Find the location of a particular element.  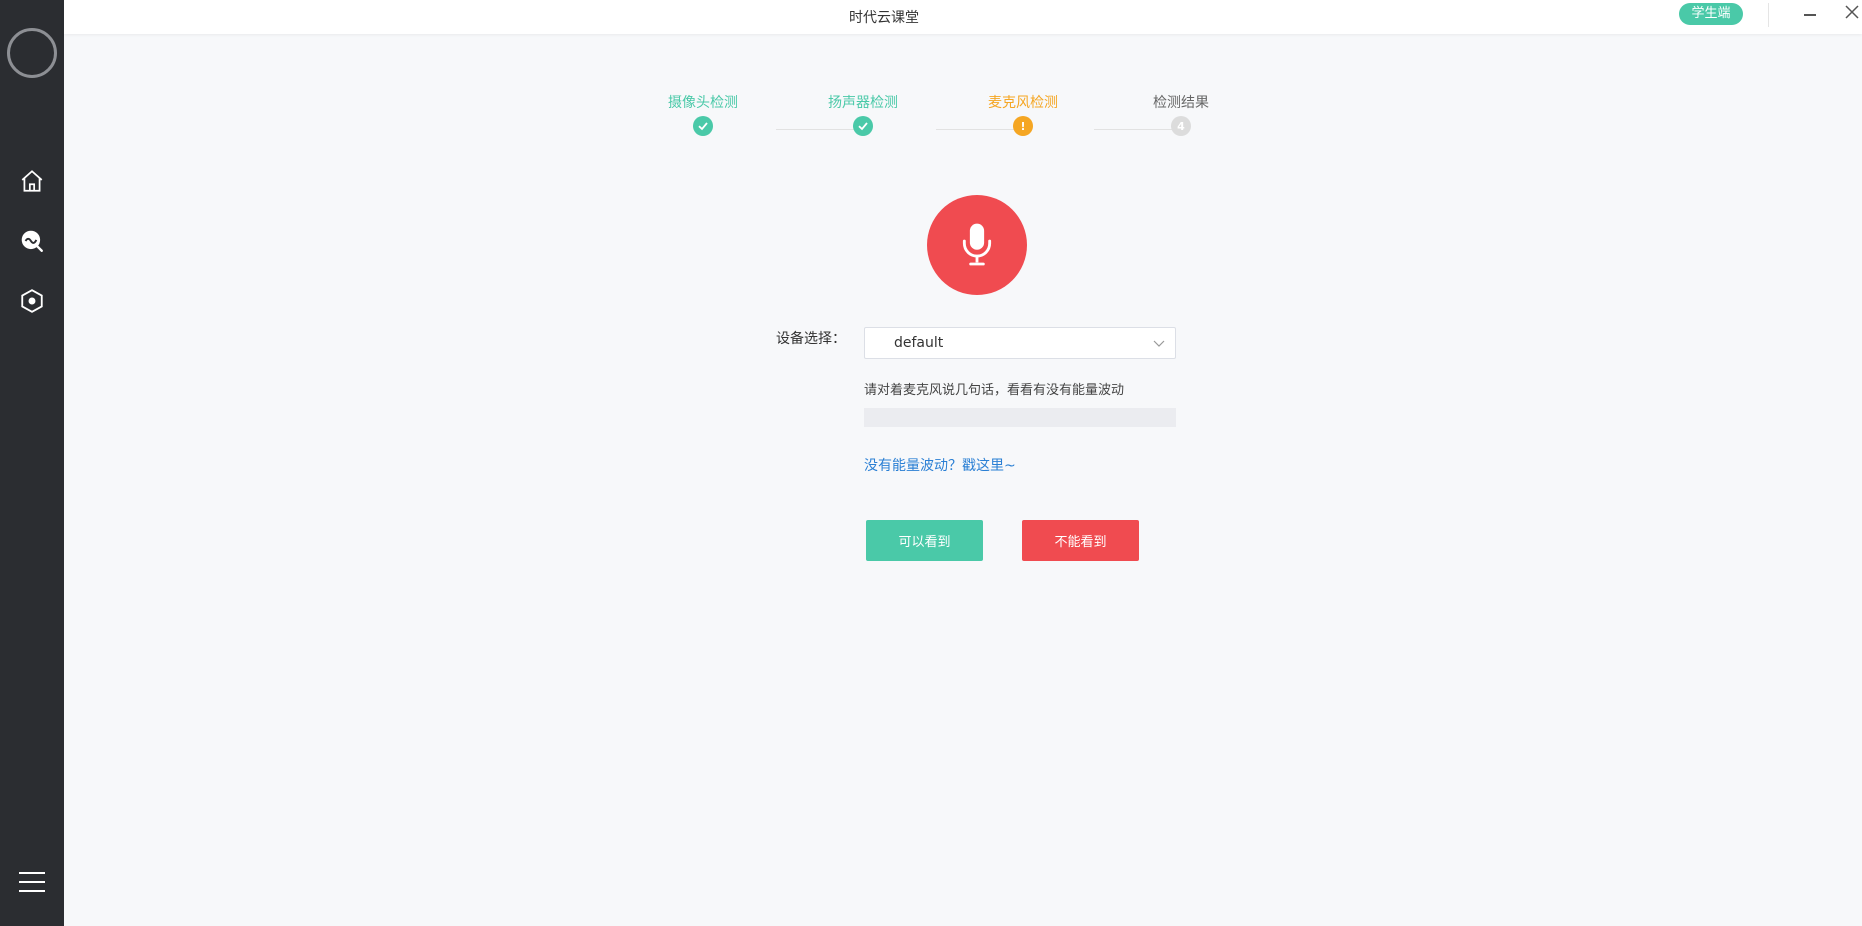

mic-hint-text: 请对着麦克风说几句话，看看有没有能量波动 is located at coordinates (994, 390).